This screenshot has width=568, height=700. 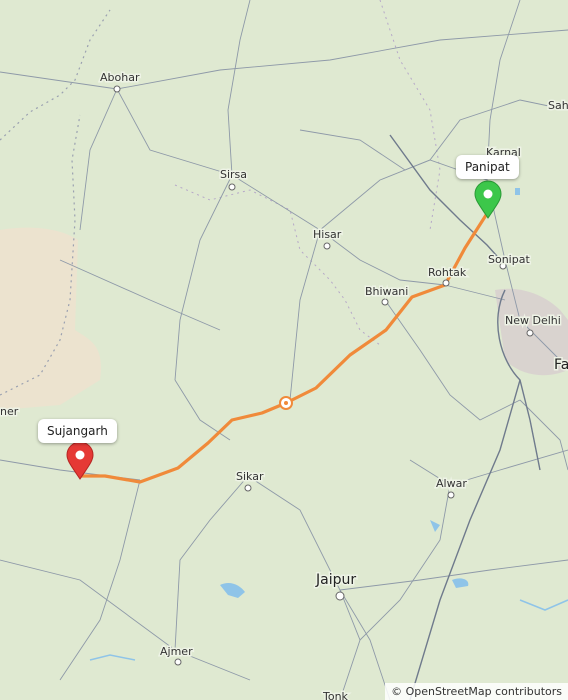 I want to click on city-label-sirsa: Sirsa, so click(x=233, y=174).